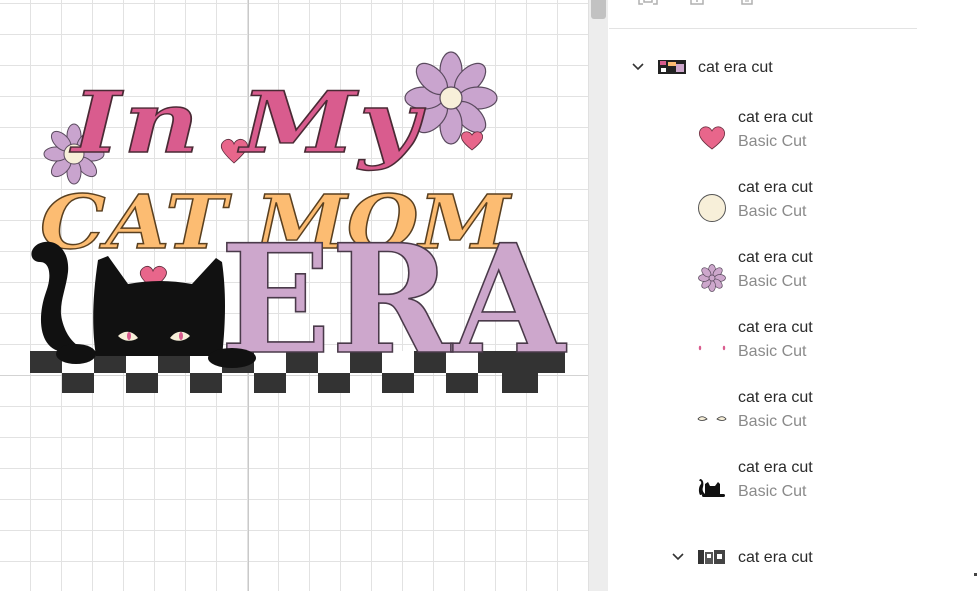 Image resolution: width=978 pixels, height=591 pixels. What do you see at coordinates (712, 488) in the screenshot?
I see `cat-icon` at bounding box center [712, 488].